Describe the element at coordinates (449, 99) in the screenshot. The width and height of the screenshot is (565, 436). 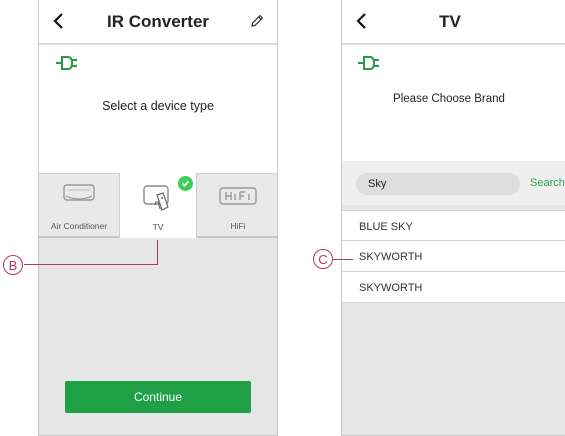
I see `choose-brand-prompt: Please Choose Brand` at that location.